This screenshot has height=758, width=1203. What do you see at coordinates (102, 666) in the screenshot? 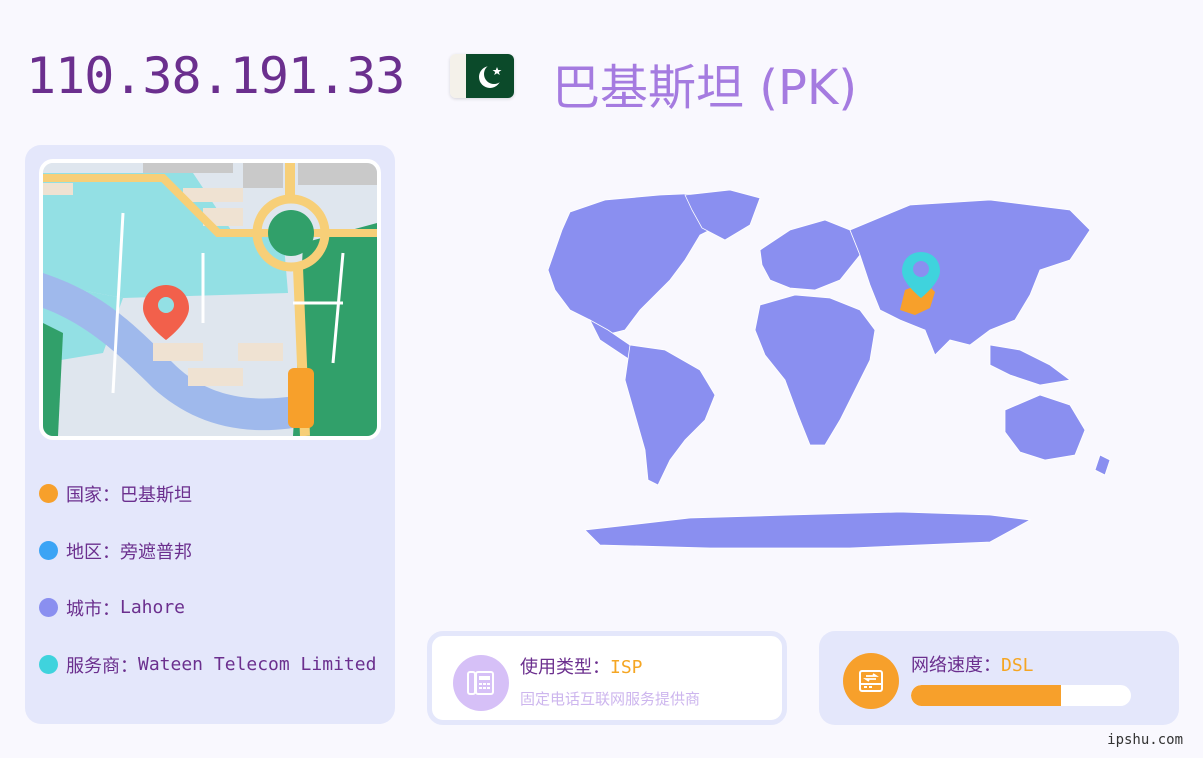
I see `info-label: 服务商：` at bounding box center [102, 666].